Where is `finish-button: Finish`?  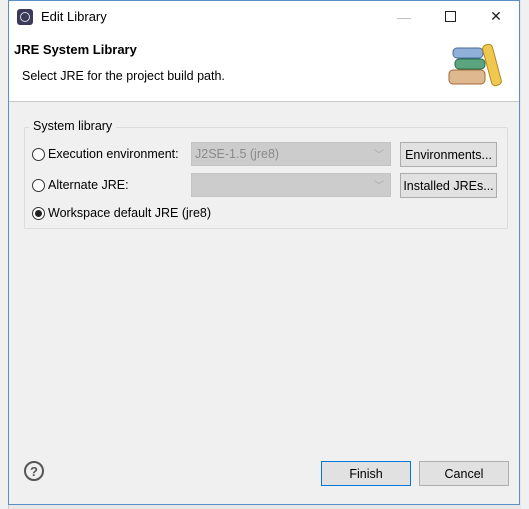 finish-button: Finish is located at coordinates (366, 473).